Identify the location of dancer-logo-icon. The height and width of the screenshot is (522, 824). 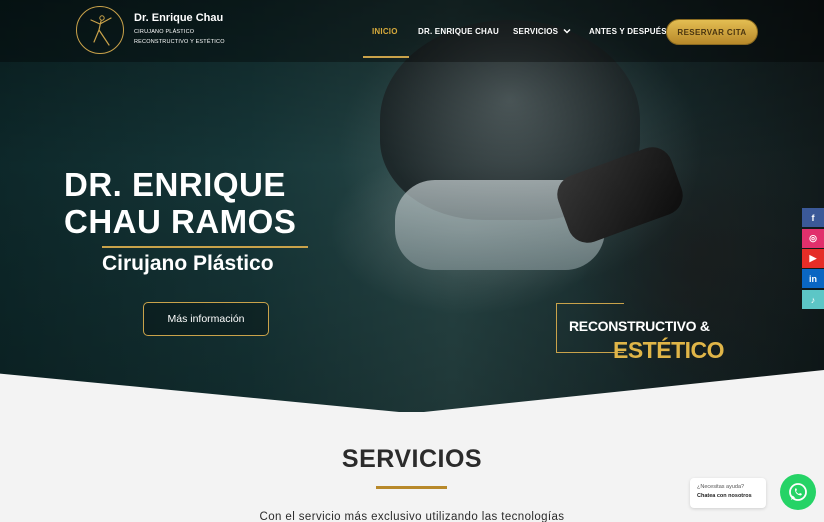
(101, 30).